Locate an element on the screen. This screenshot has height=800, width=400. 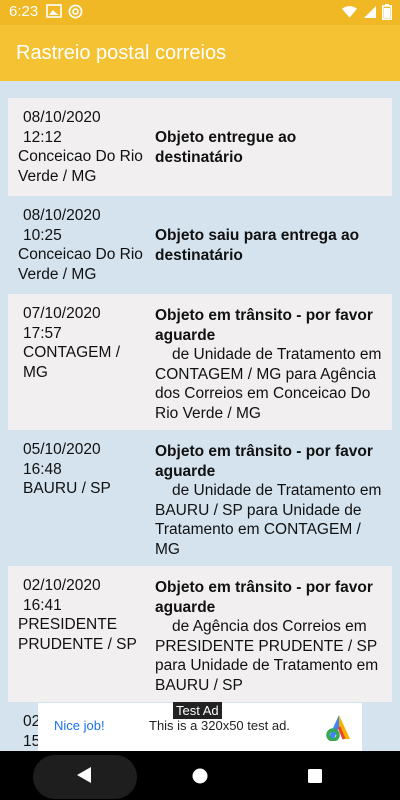
battery-icon is located at coordinates (387, 14).